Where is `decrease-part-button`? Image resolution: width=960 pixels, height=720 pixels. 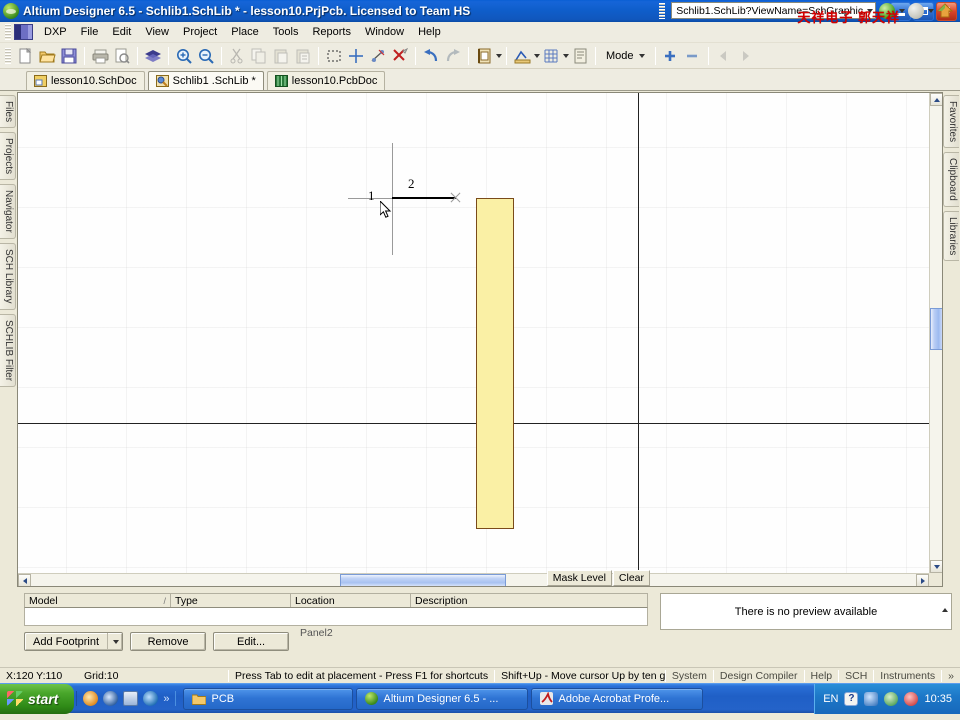 decrease-part-button is located at coordinates (693, 56).